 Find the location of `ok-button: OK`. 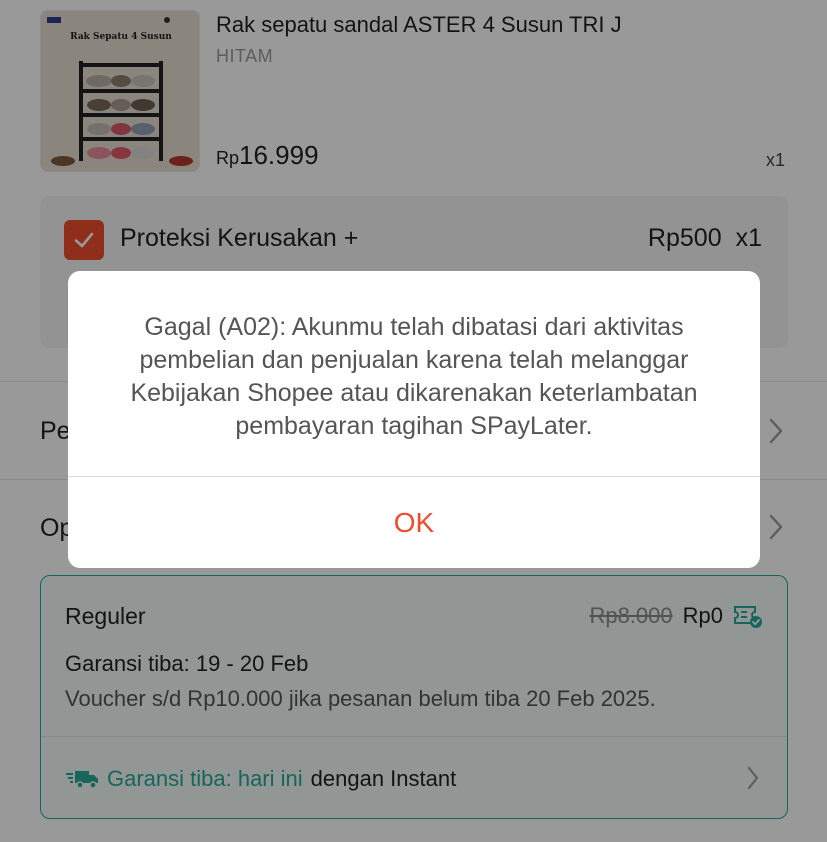

ok-button: OK is located at coordinates (414, 522).